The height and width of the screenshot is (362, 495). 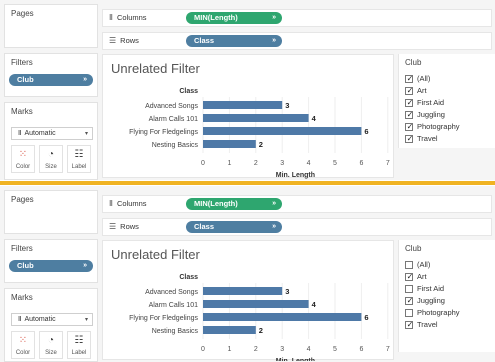 I want to click on columns-label-text: Columns, so click(x=131, y=17).